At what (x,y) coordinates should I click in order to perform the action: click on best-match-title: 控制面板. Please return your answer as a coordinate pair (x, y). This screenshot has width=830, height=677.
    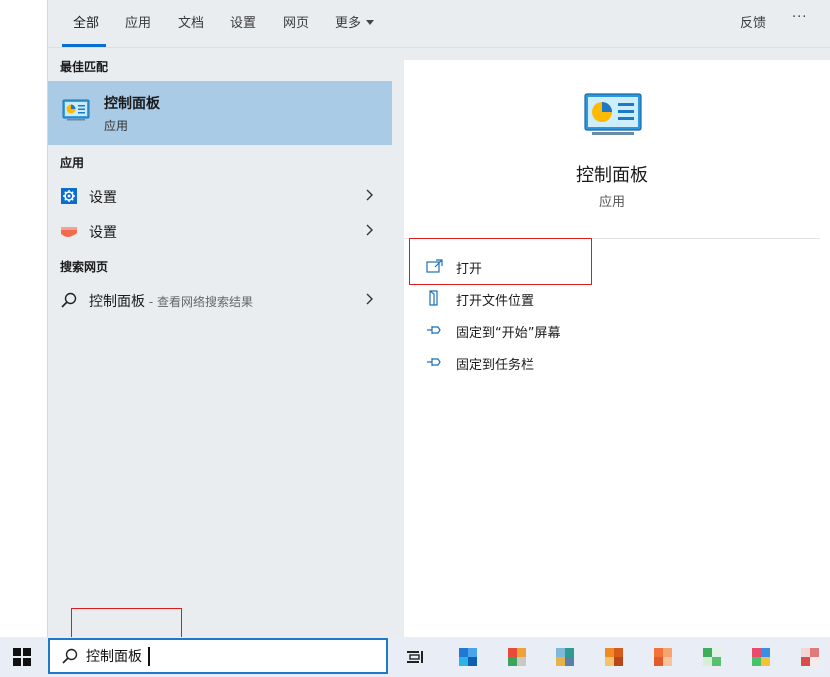
    Looking at the image, I should click on (132, 104).